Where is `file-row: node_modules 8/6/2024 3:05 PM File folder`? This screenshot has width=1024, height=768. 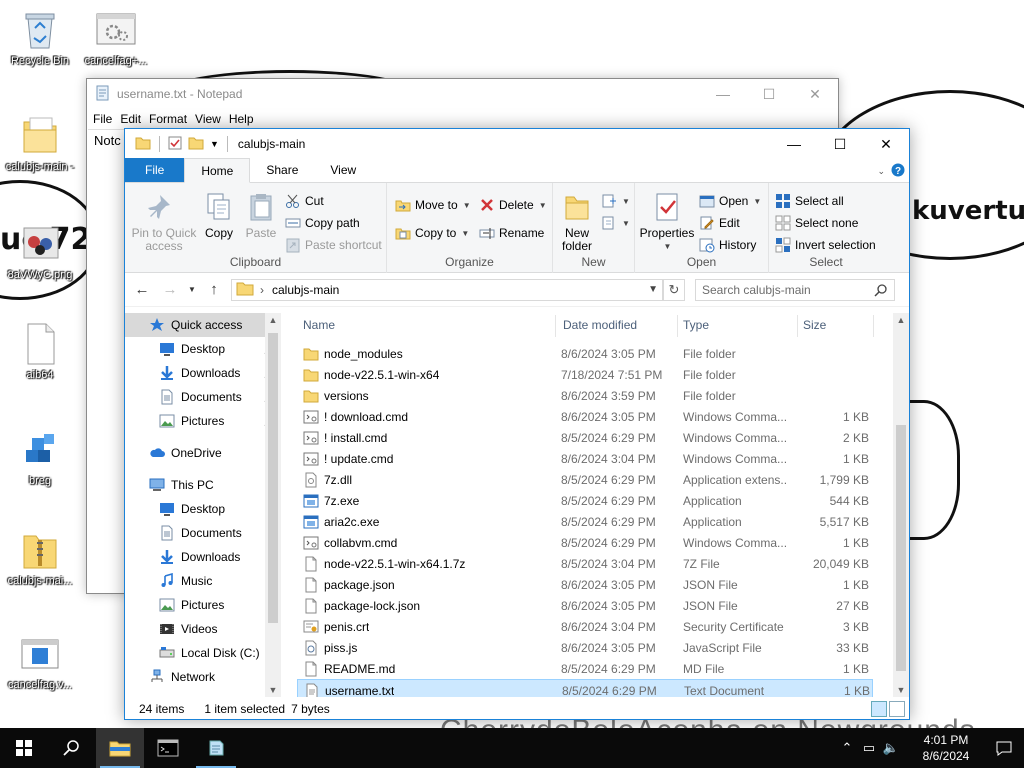
file-row: node_modules 8/6/2024 3:05 PM File folder is located at coordinates (585, 353).